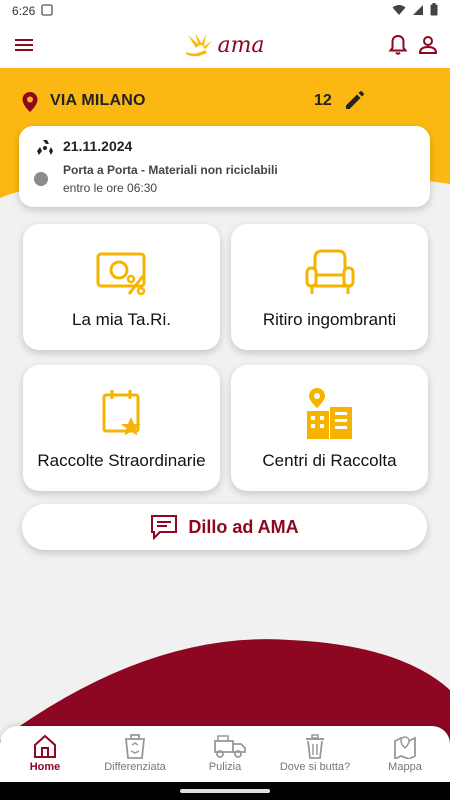 This screenshot has width=450, height=800. What do you see at coordinates (121, 319) in the screenshot?
I see `tile-tari-label: La mia Ta.Ri.` at bounding box center [121, 319].